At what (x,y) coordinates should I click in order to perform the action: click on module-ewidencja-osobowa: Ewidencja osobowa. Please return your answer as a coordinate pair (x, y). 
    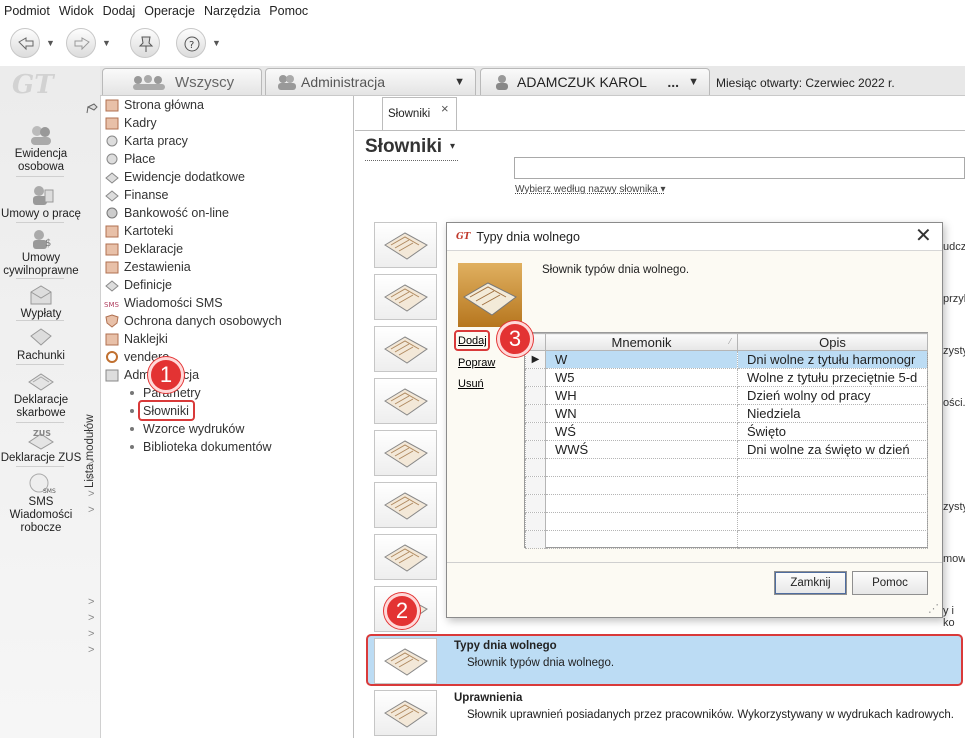
    Looking at the image, I should click on (41, 149).